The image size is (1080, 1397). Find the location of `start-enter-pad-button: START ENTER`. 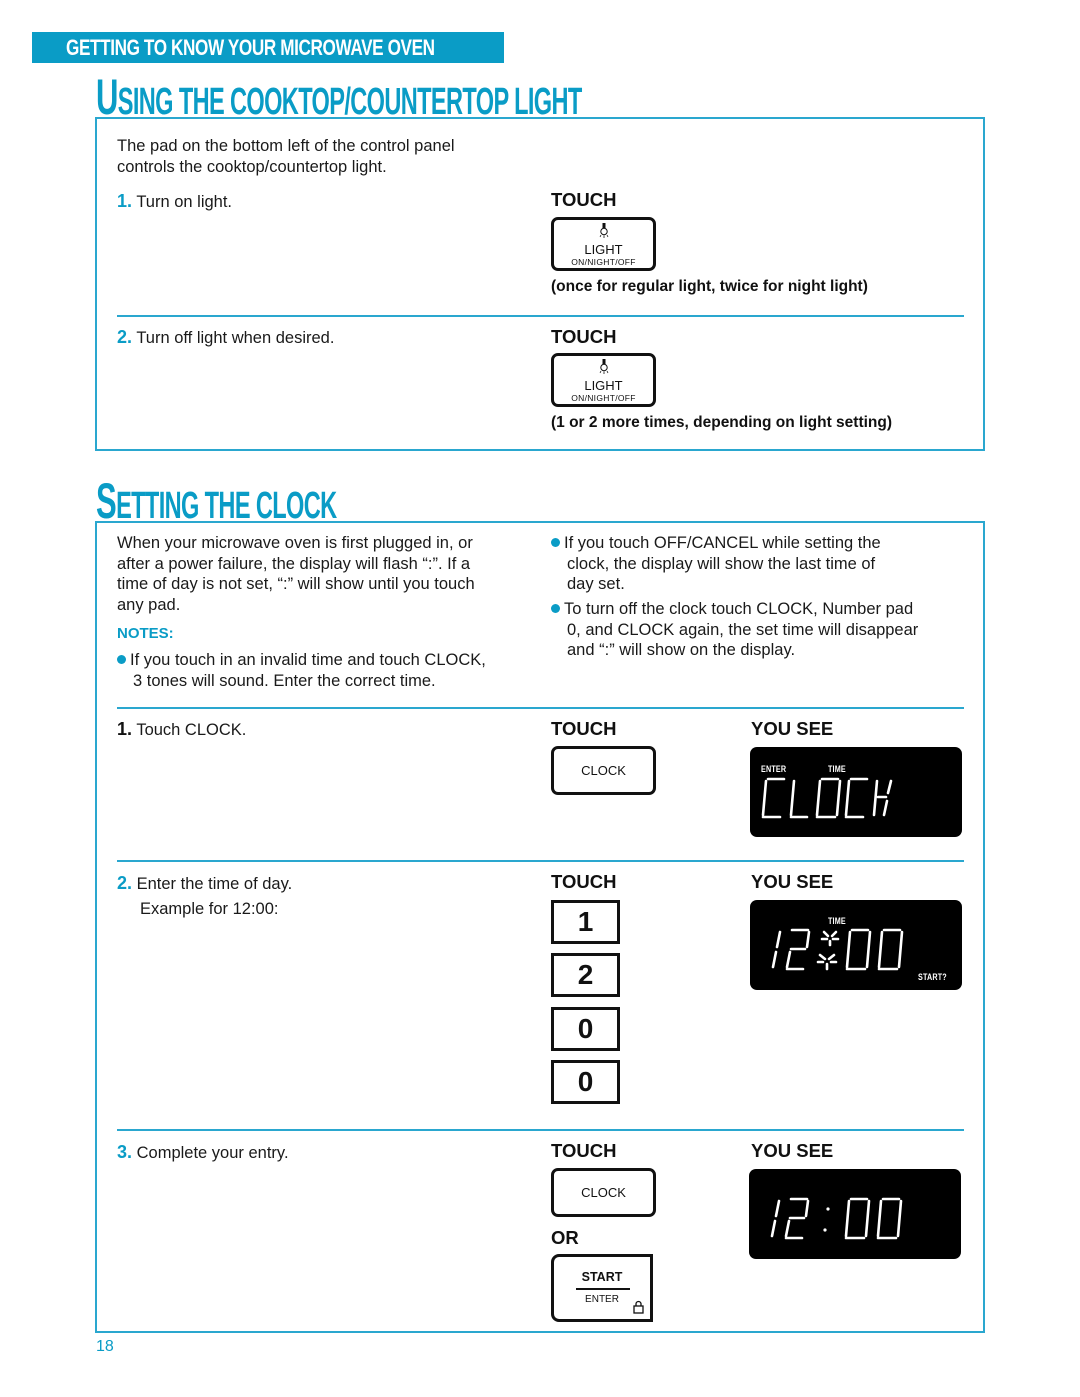

start-enter-pad-button: START ENTER is located at coordinates (602, 1288).